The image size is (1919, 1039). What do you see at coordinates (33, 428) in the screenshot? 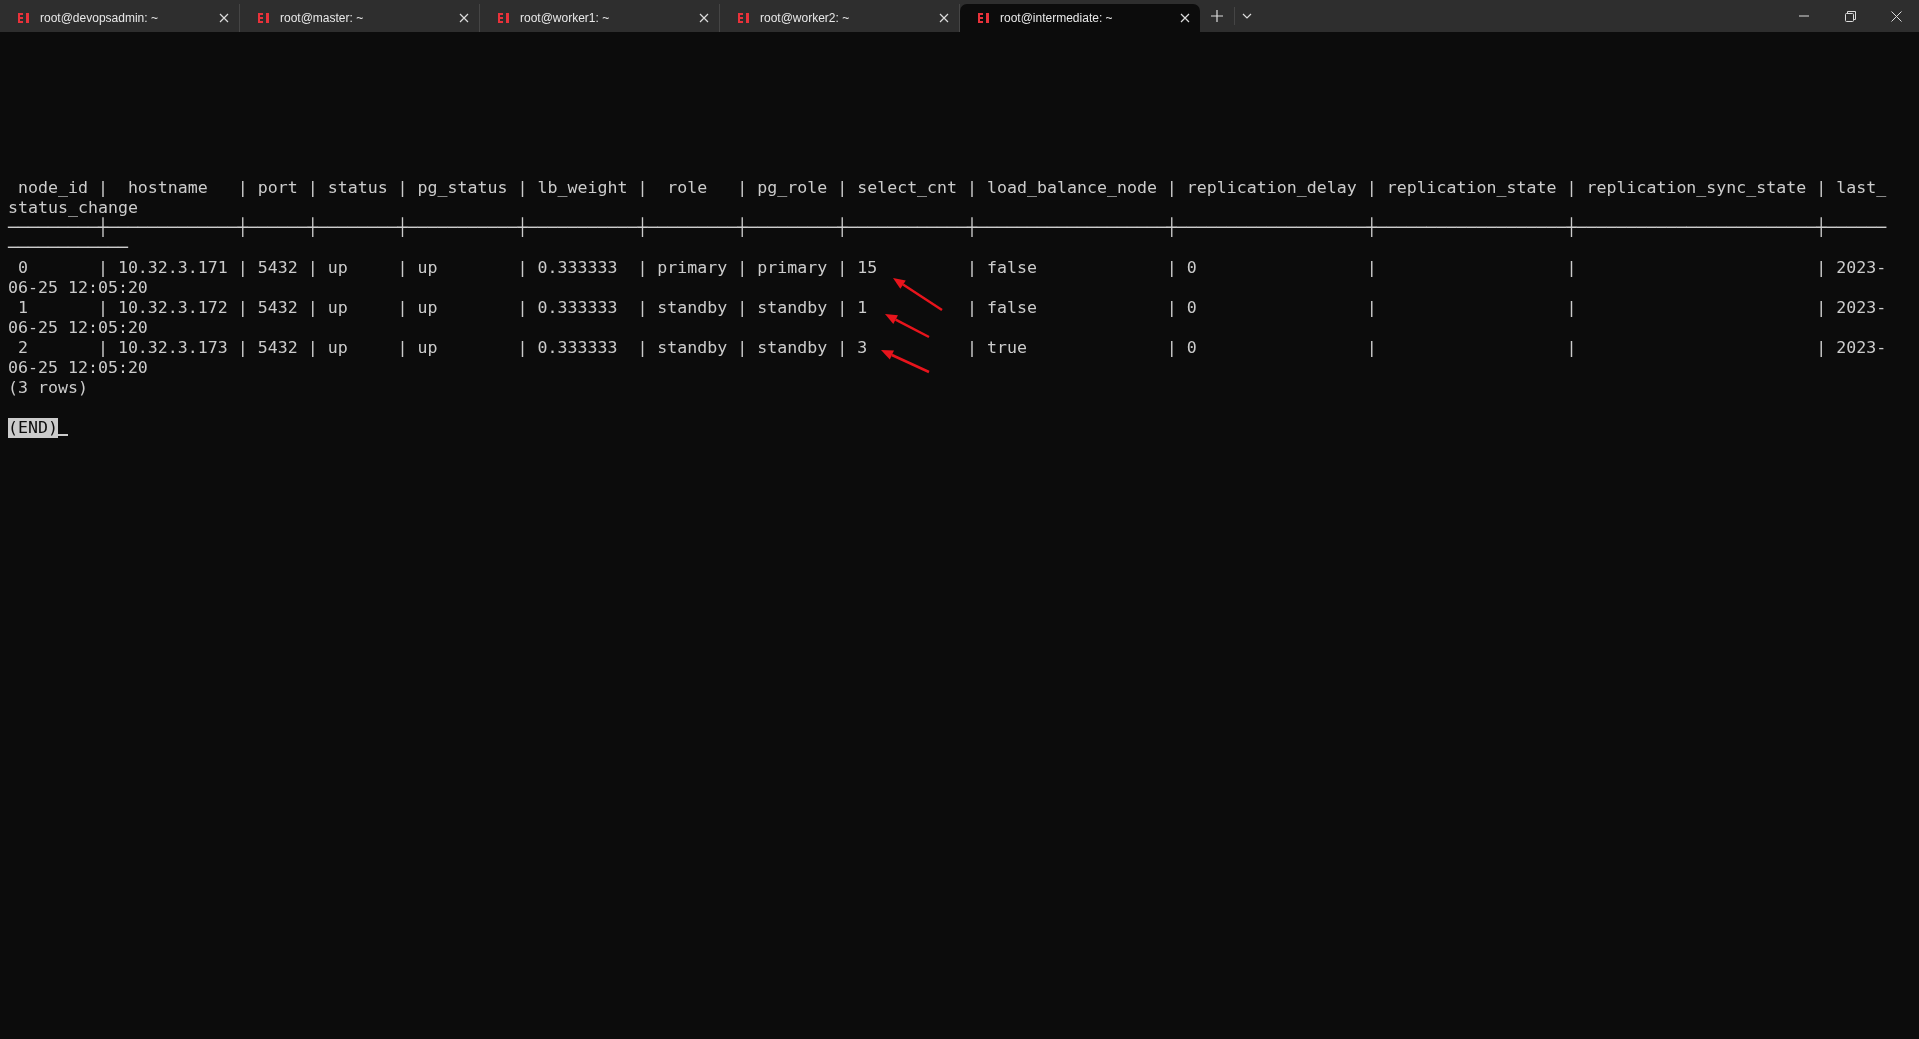
I see `pager-prompt: (END)` at bounding box center [33, 428].